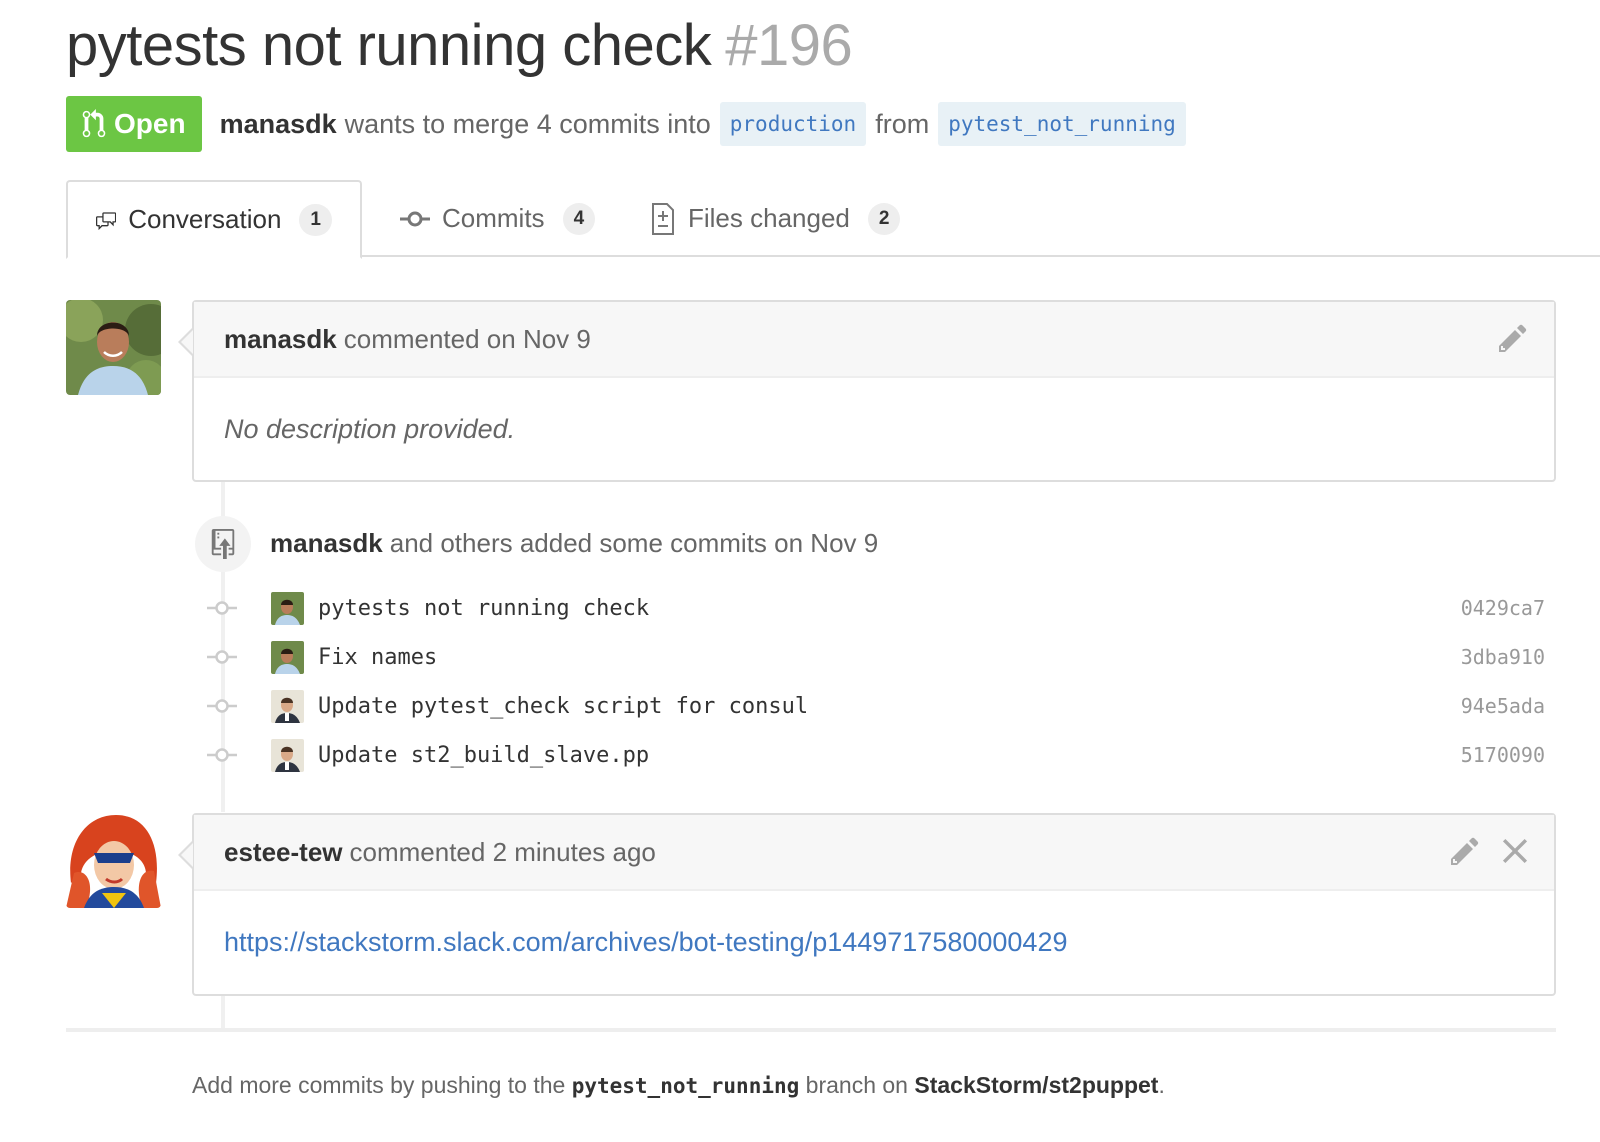 The image size is (1600, 1142). What do you see at coordinates (527, 123) in the screenshot?
I see `merge-text: wants to merge 4 commits into` at bounding box center [527, 123].